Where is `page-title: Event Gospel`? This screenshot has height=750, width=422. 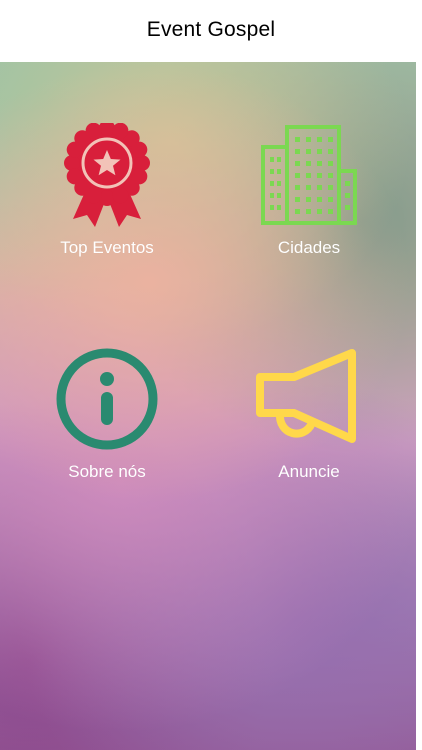
page-title: Event Gospel is located at coordinates (211, 29).